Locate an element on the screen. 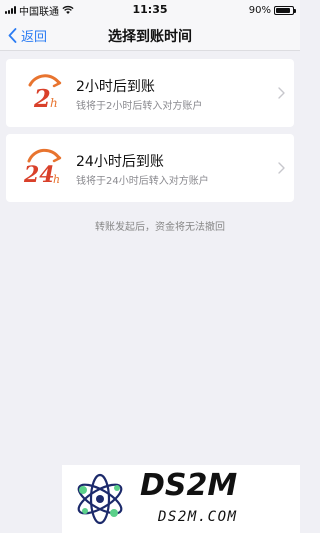 This screenshot has height=533, width=320. clock-24h-icon: 24 h is located at coordinates (42, 168).